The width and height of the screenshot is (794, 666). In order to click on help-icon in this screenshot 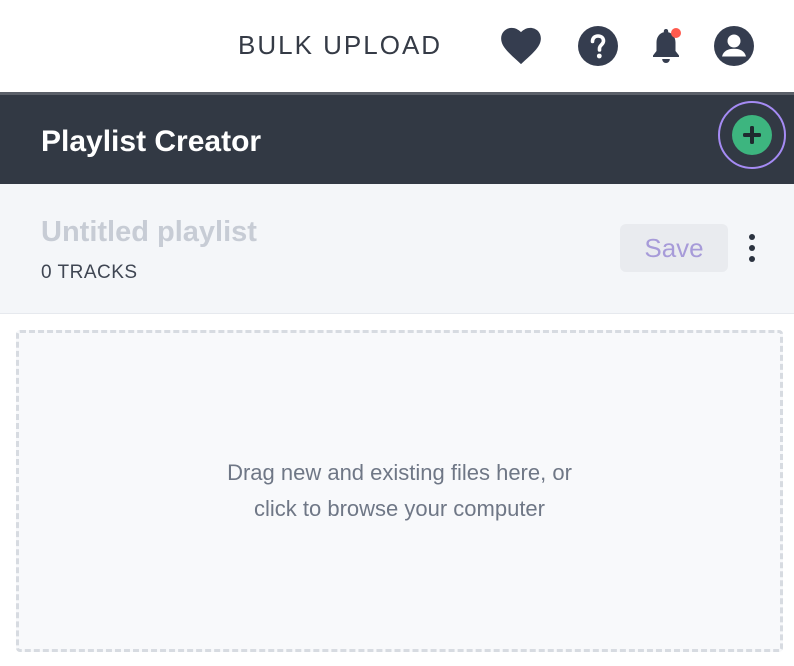, I will do `click(598, 46)`.